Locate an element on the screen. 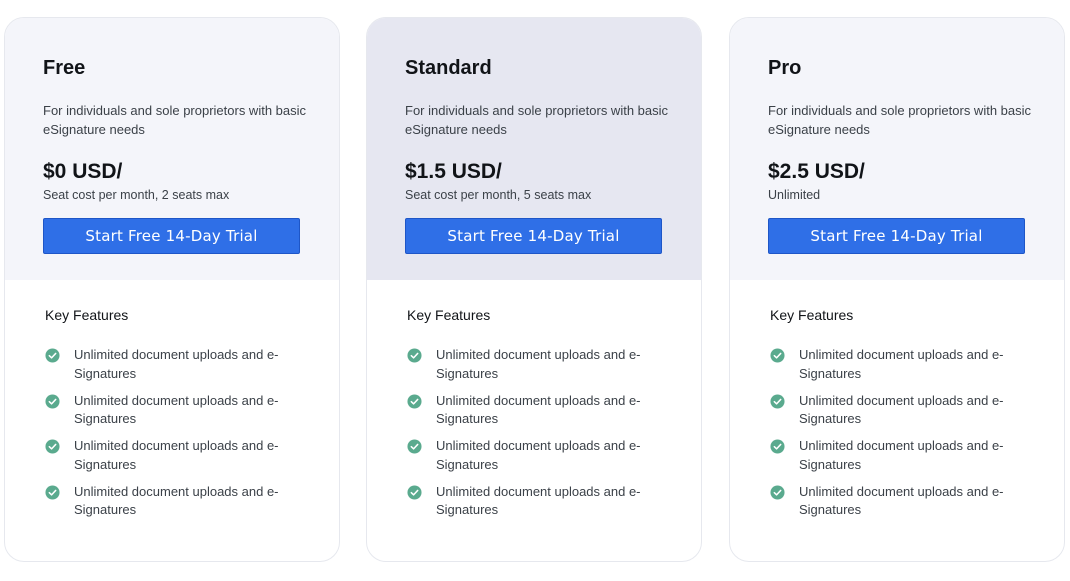  plan-name: Pro is located at coordinates (785, 68).